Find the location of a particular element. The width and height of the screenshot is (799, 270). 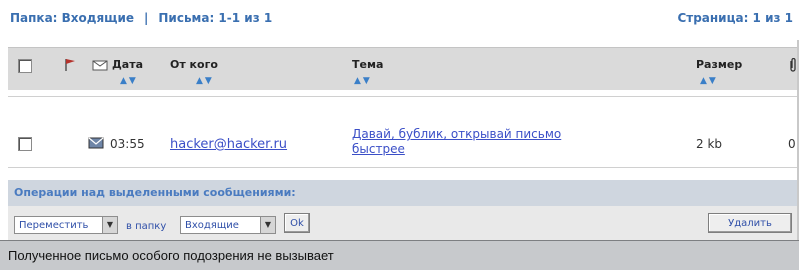

message-checkbox is located at coordinates (25, 144).